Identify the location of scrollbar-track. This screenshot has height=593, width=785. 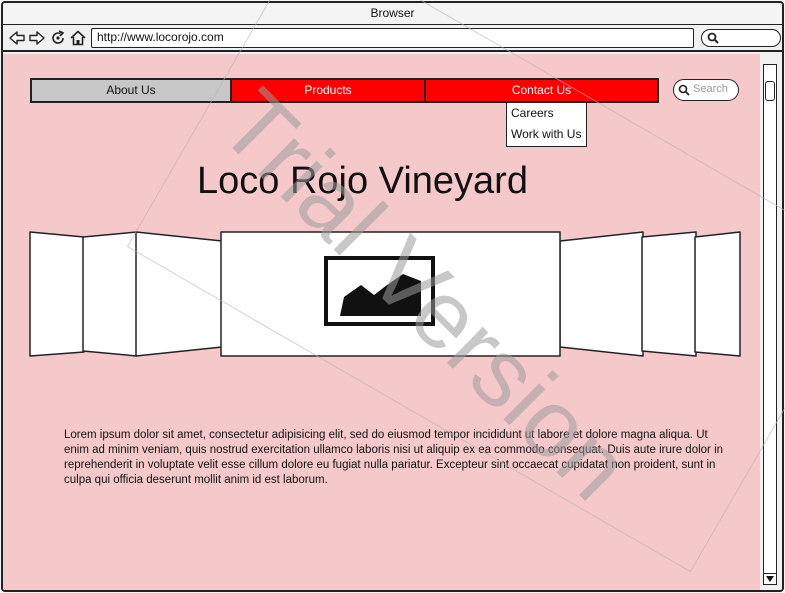
(770, 324).